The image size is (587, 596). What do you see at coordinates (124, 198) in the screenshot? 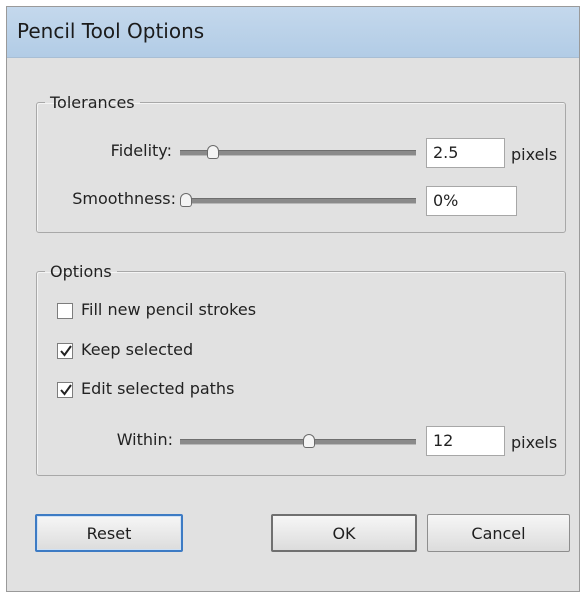
I see `smoothness-label: Smoothness:` at bounding box center [124, 198].